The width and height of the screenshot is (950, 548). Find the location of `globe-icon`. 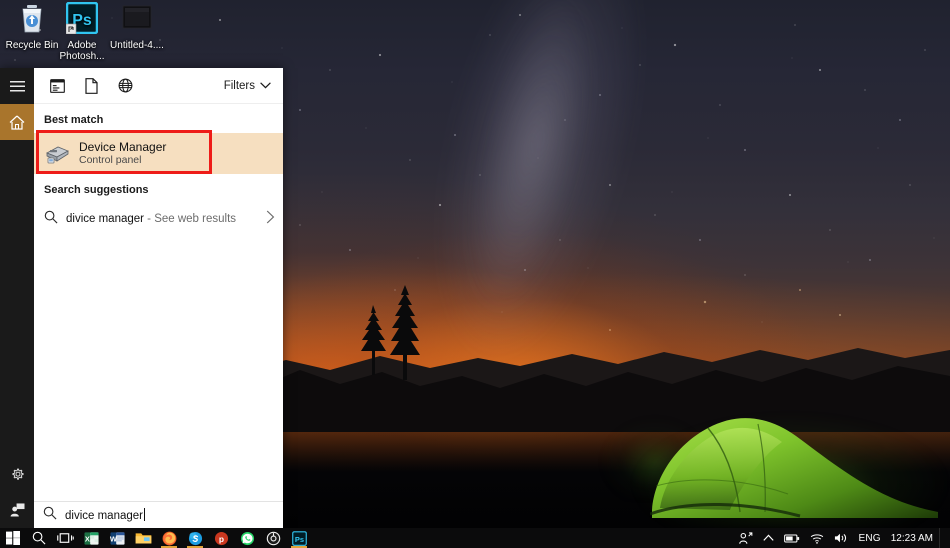

globe-icon is located at coordinates (125, 85).